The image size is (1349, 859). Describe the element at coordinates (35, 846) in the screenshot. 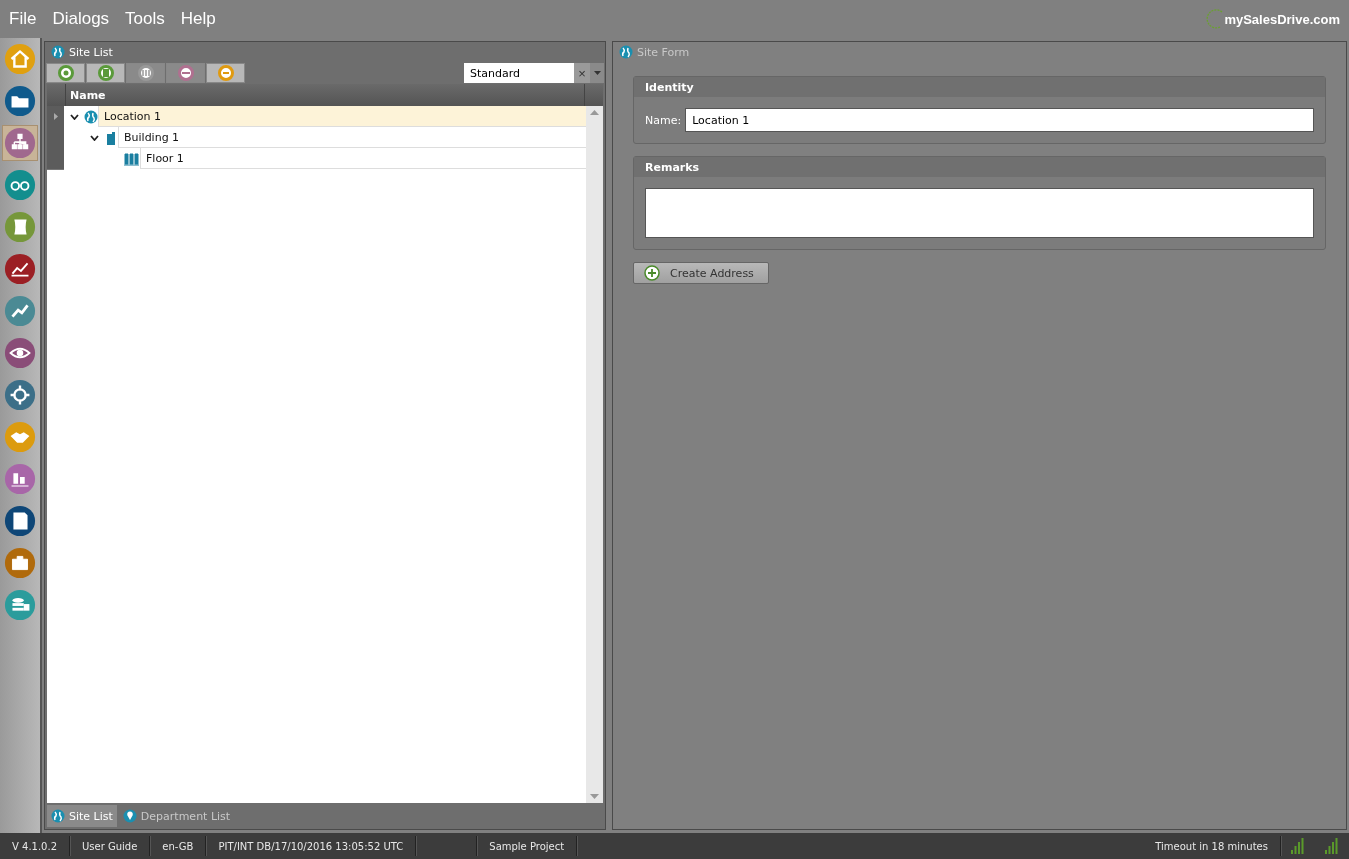

I see `status-item: V 4.1.0.2` at that location.